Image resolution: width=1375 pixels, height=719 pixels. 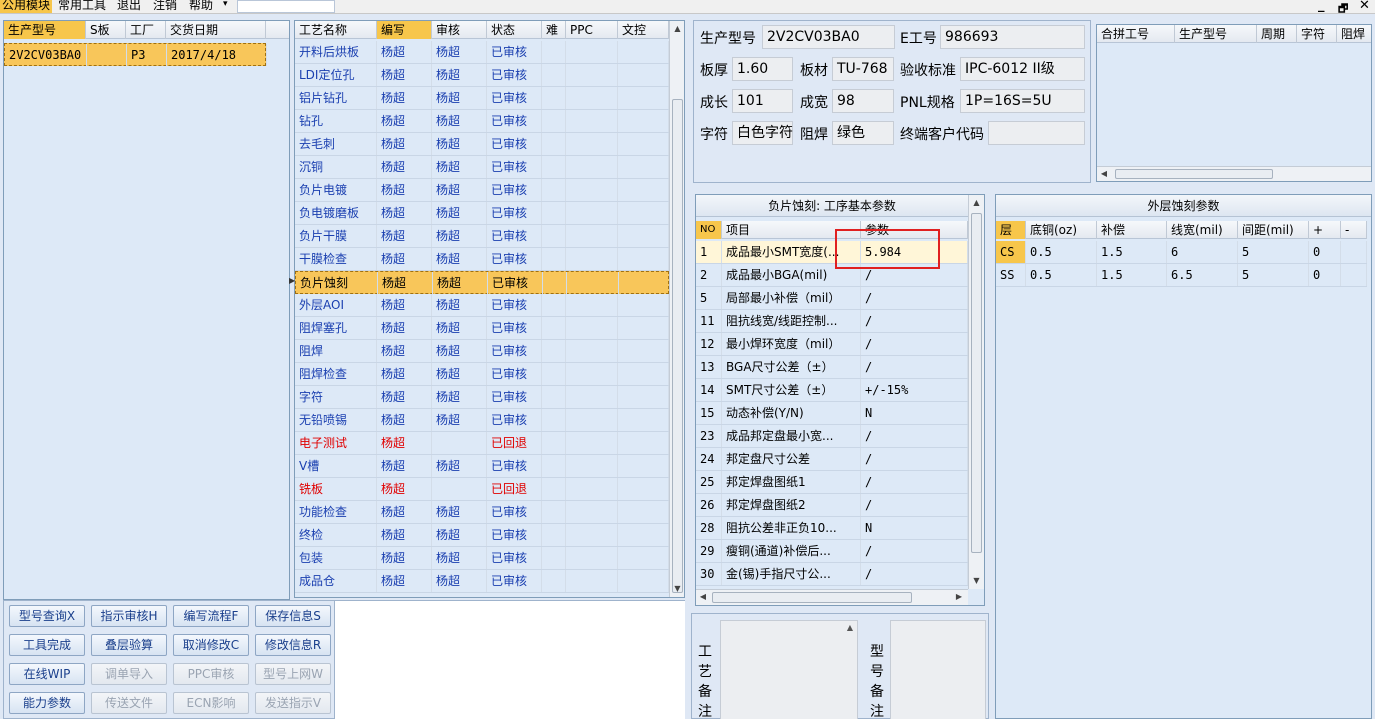 What do you see at coordinates (832, 528) in the screenshot?
I see `table-row: 28 阻抗公差非正负10... N` at bounding box center [832, 528].